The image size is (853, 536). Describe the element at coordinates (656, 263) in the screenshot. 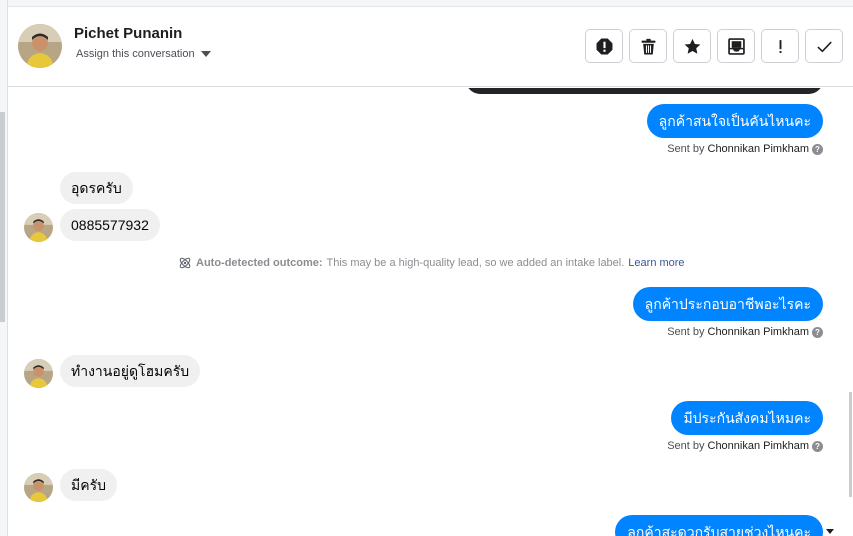

I see `learn-more-link: Learn more` at that location.